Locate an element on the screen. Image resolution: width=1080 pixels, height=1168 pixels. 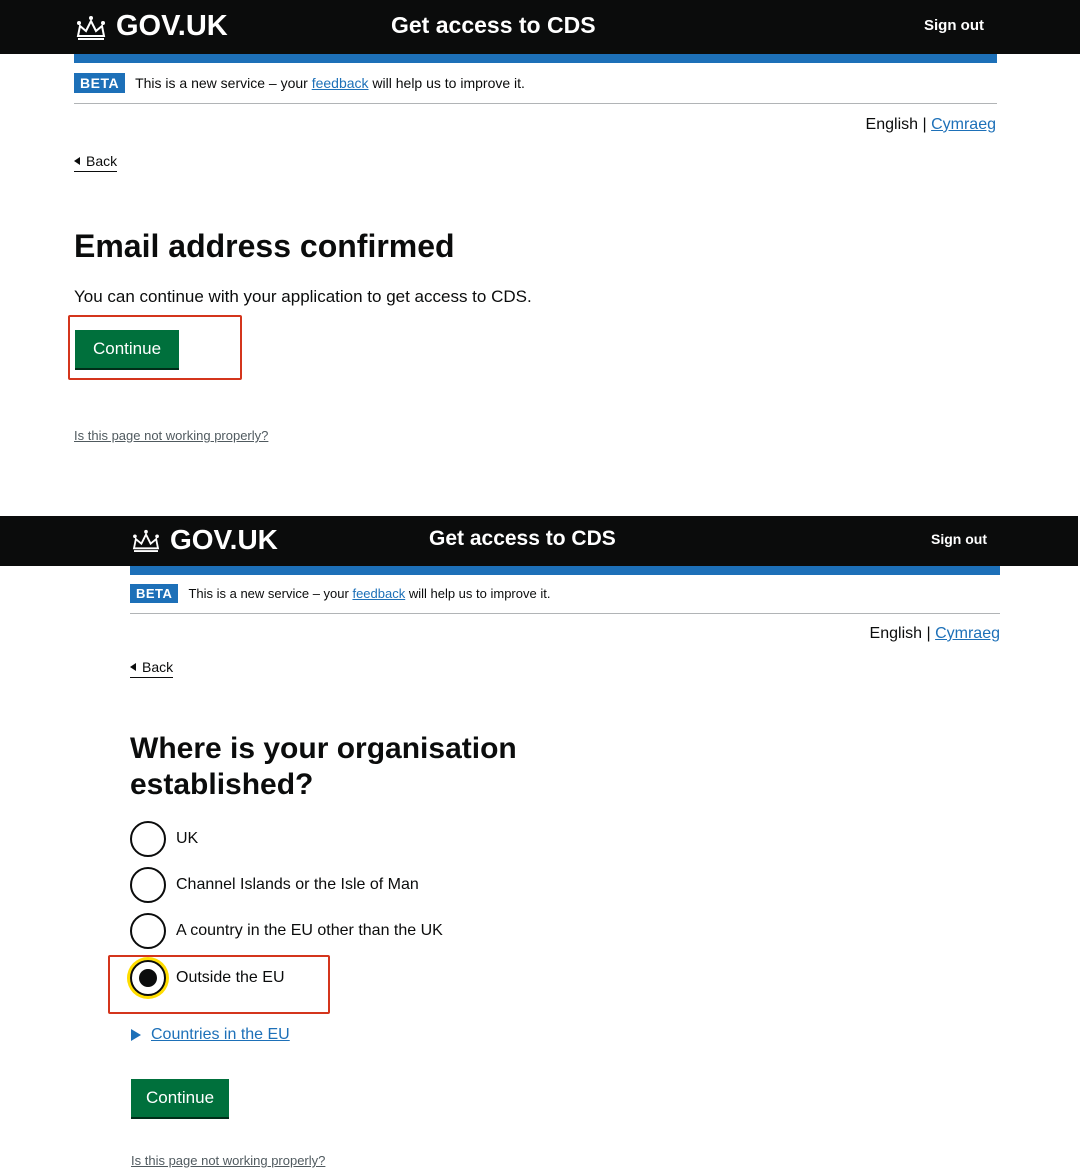
radio-label-eu-country: A country in the EU other than the UK is located at coordinates (309, 931).